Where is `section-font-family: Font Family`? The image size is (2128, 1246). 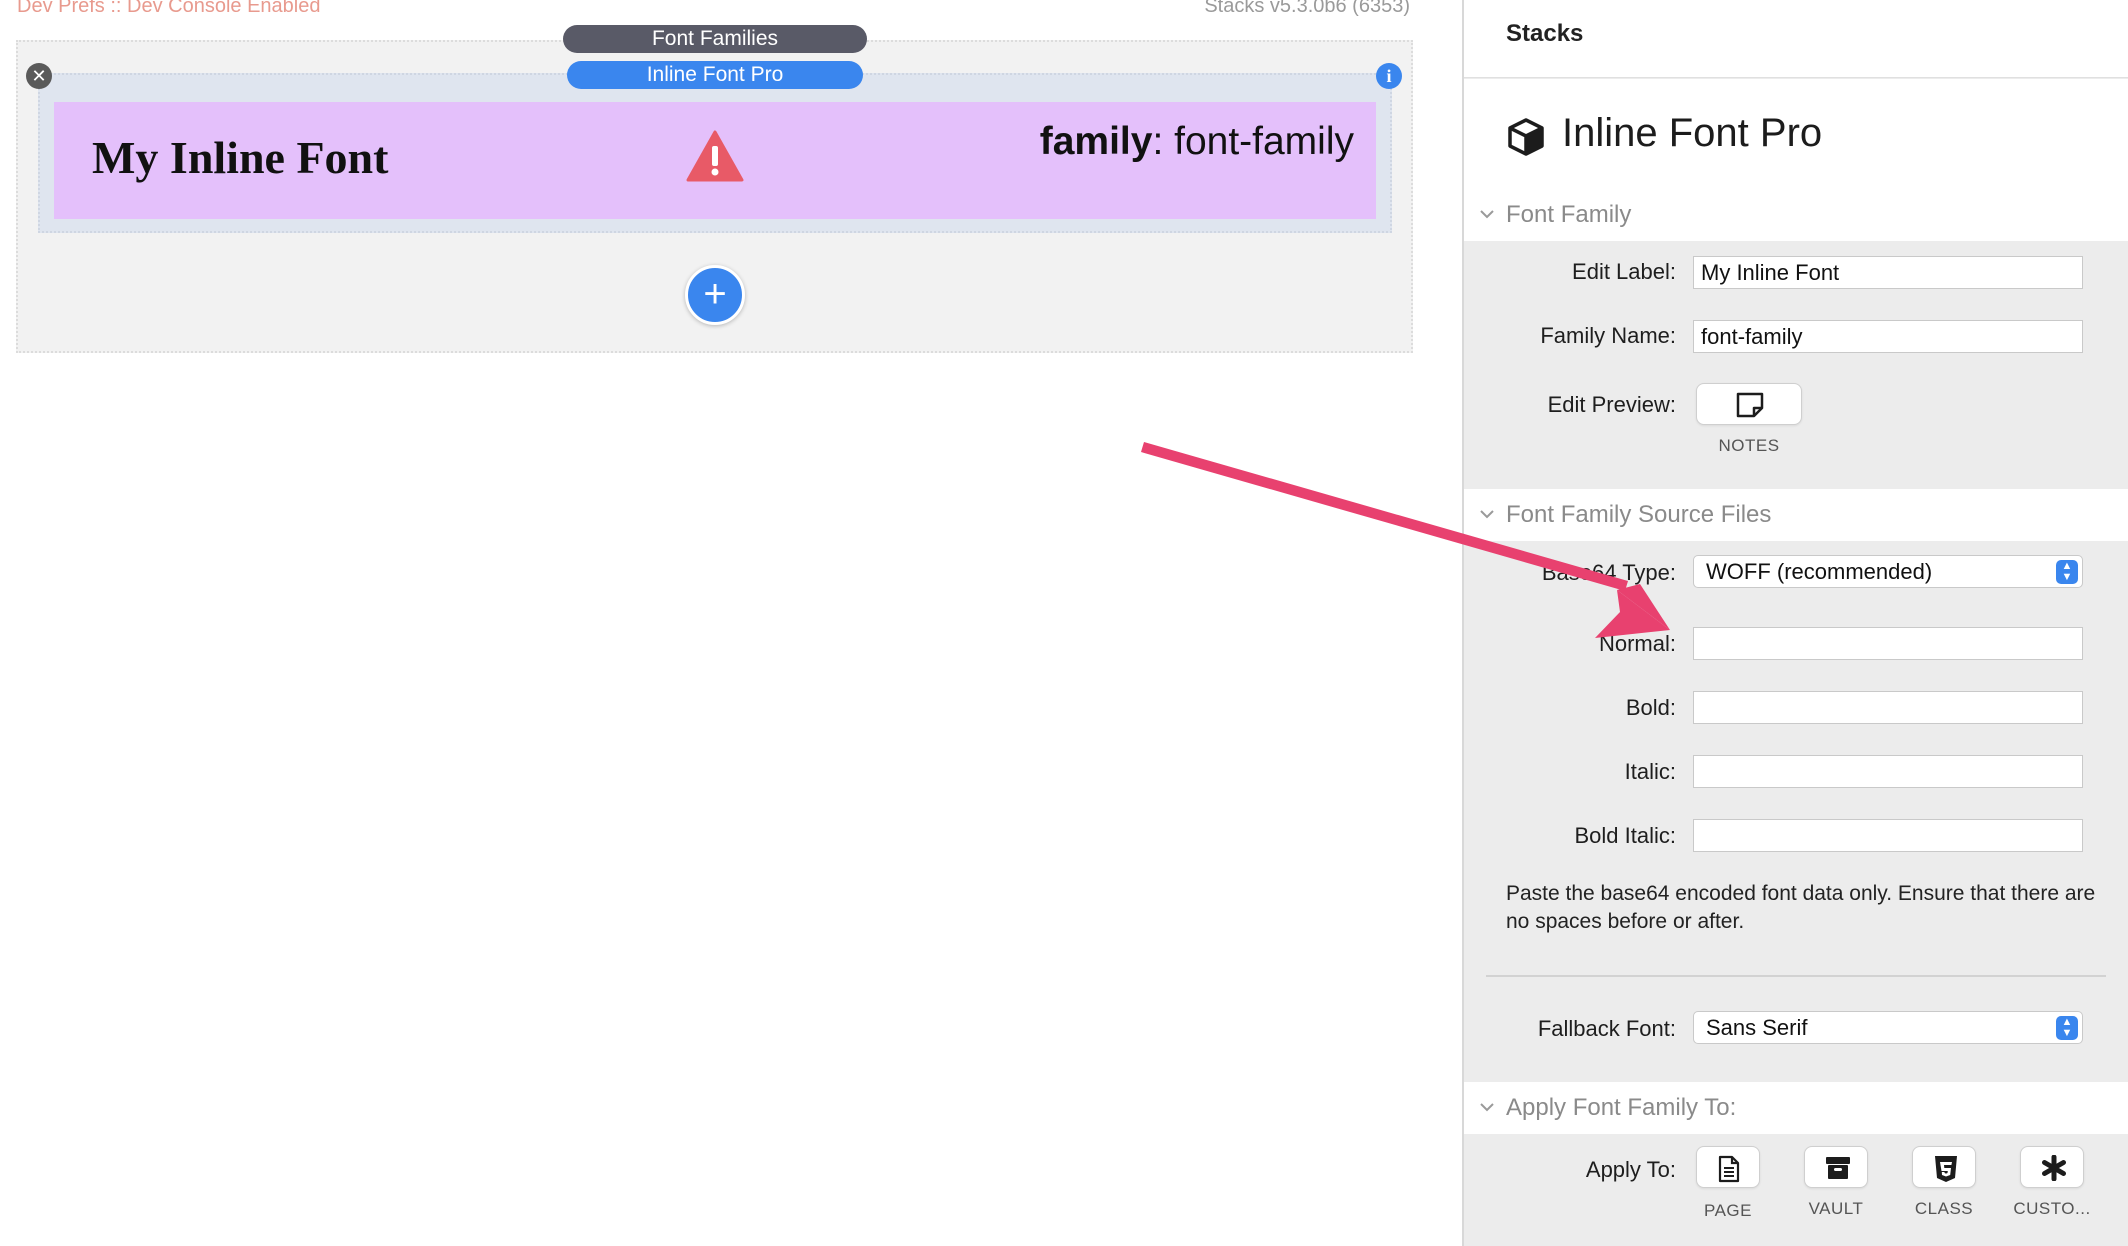
section-font-family: Font Family is located at coordinates (1796, 215).